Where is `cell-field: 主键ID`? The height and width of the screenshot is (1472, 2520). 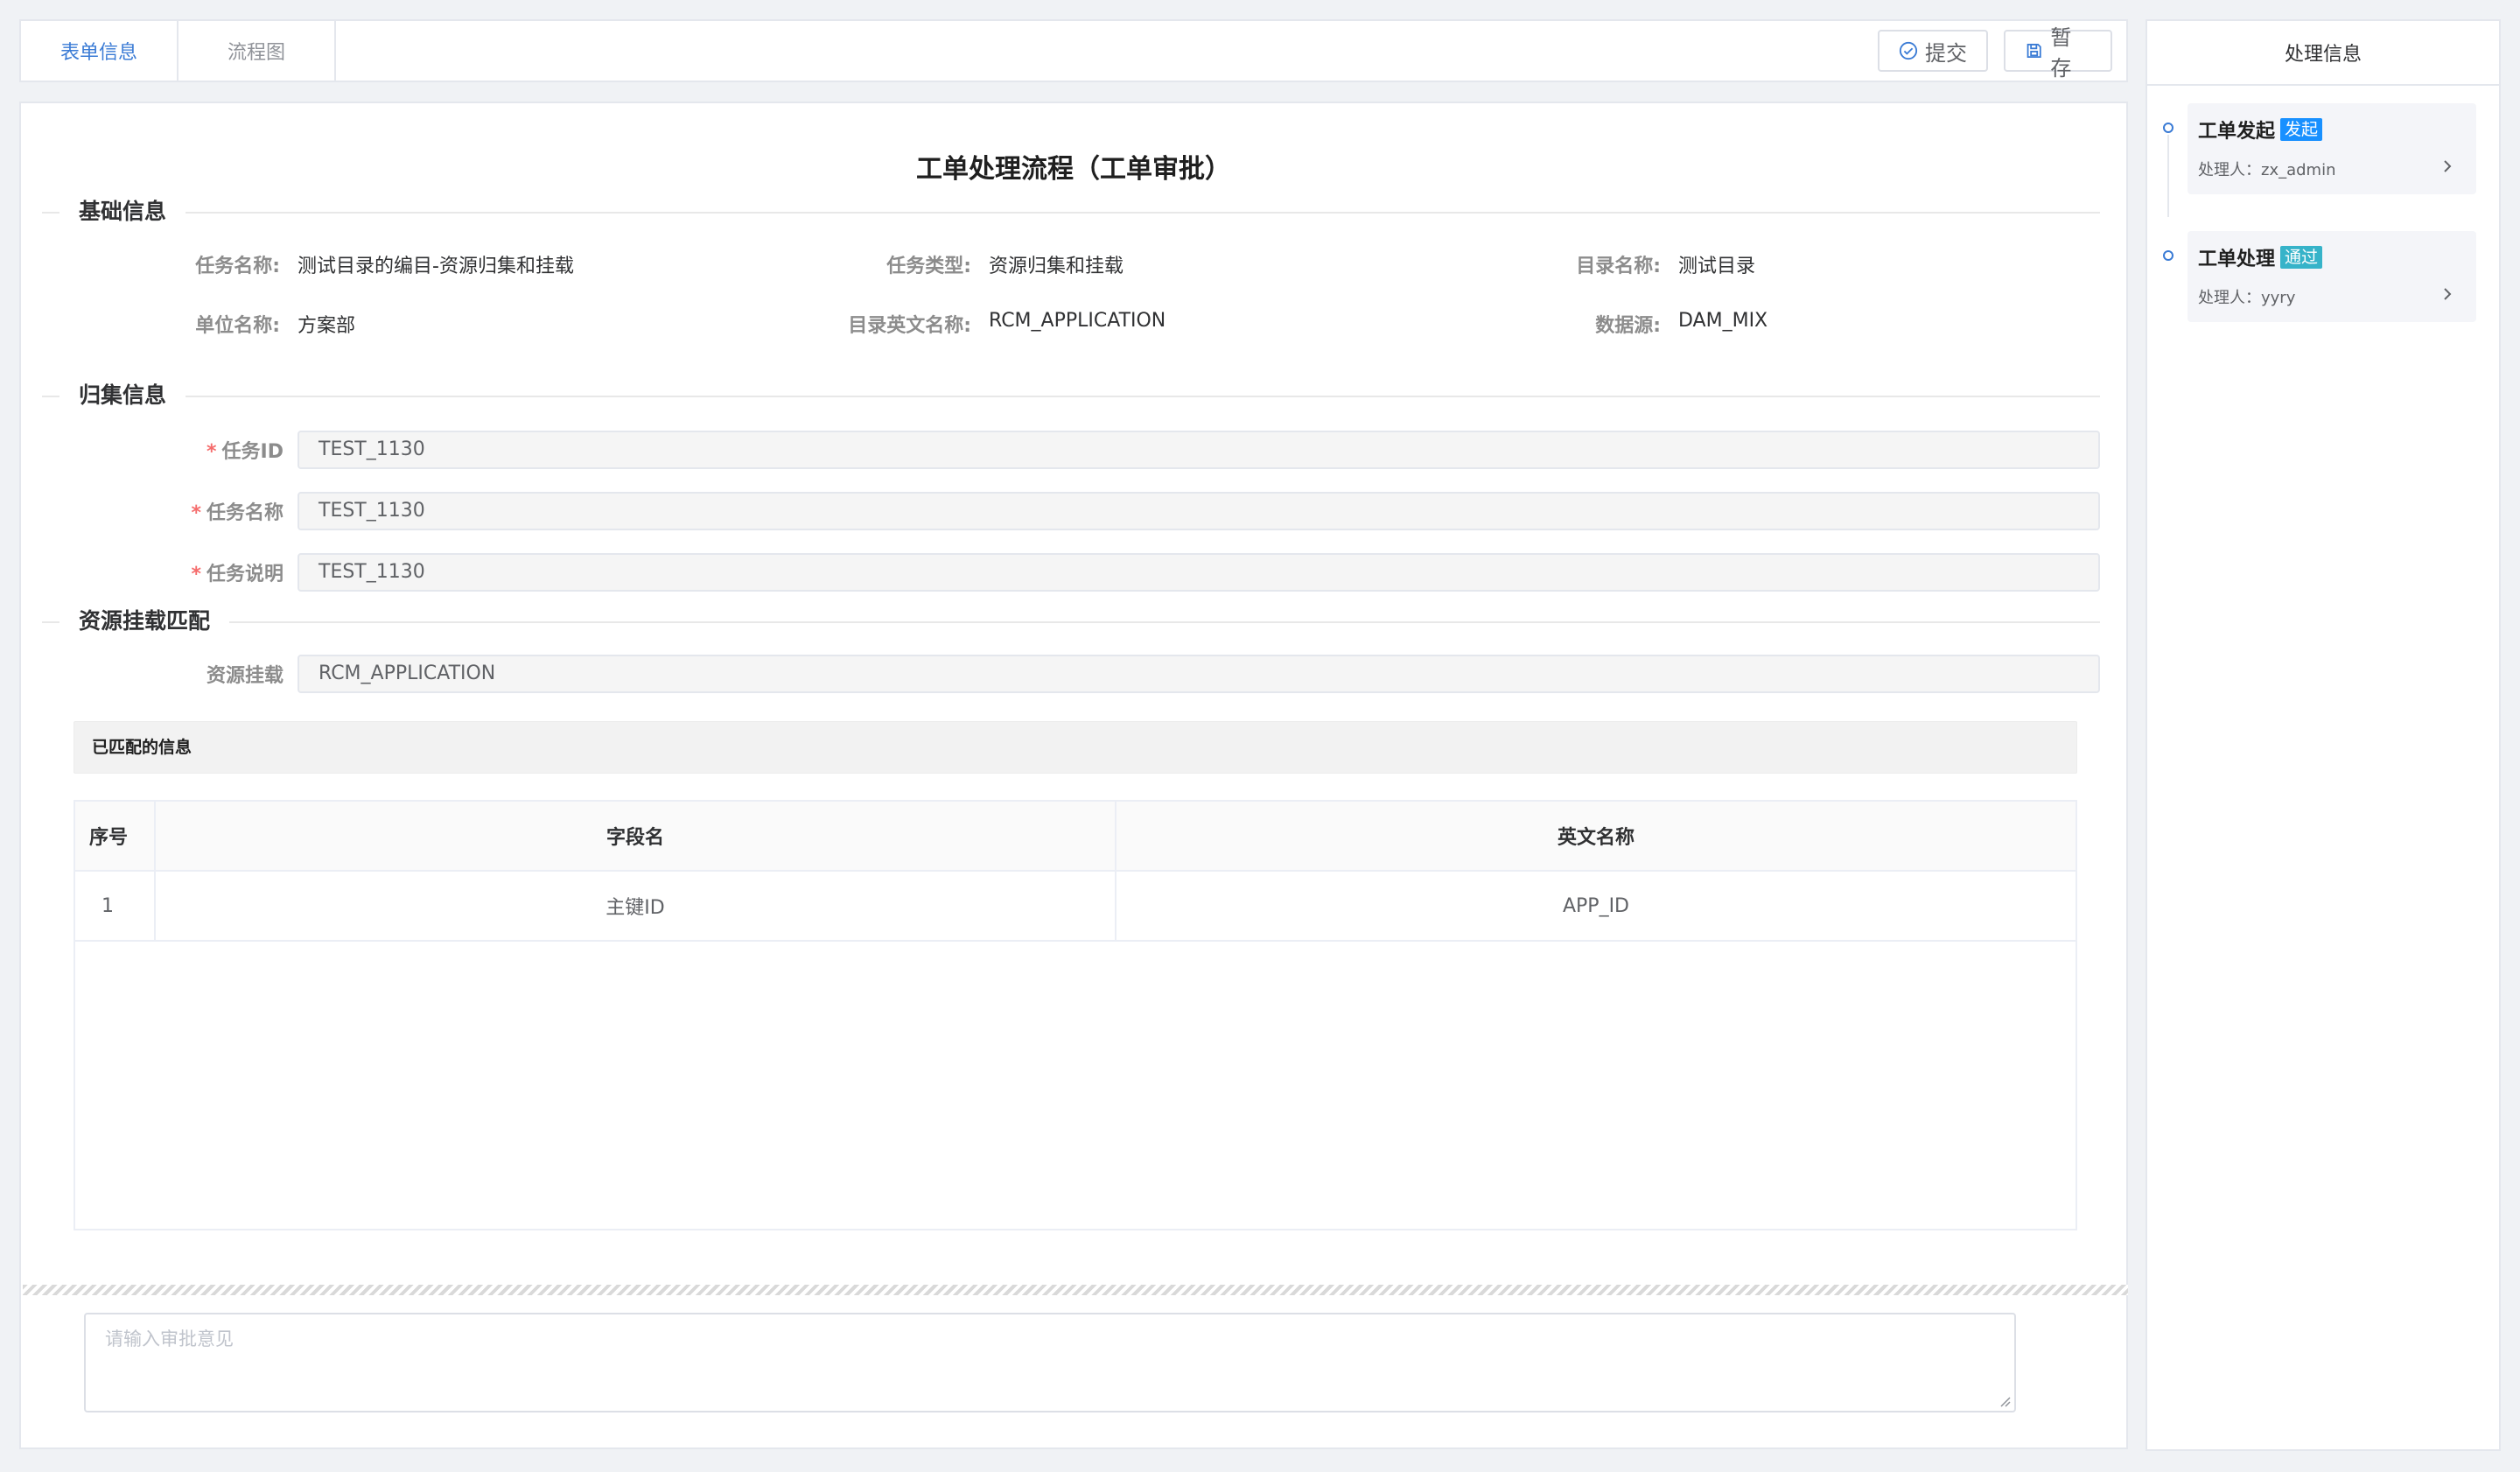 cell-field: 主键ID is located at coordinates (636, 906).